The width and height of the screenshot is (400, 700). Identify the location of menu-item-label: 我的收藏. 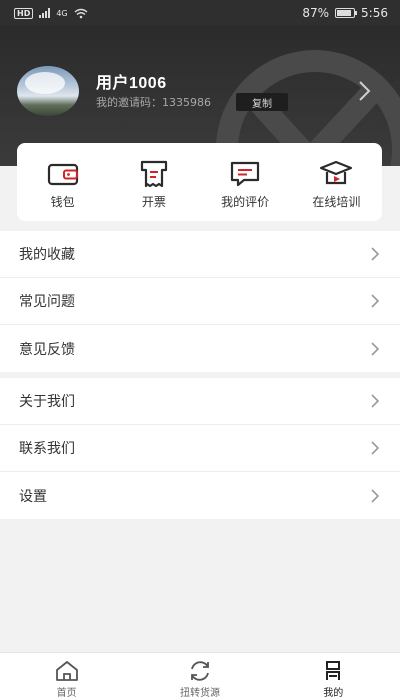
(47, 255).